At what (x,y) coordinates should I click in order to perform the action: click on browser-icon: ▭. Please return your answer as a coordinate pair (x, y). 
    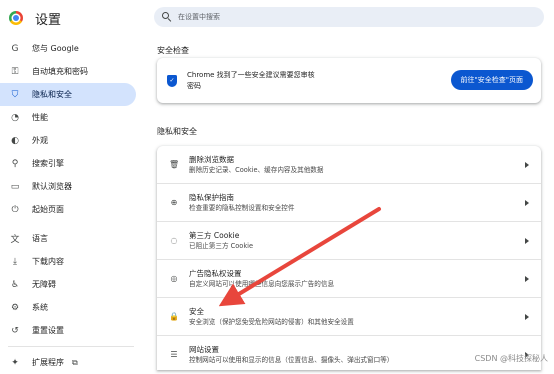
    Looking at the image, I should click on (15, 186).